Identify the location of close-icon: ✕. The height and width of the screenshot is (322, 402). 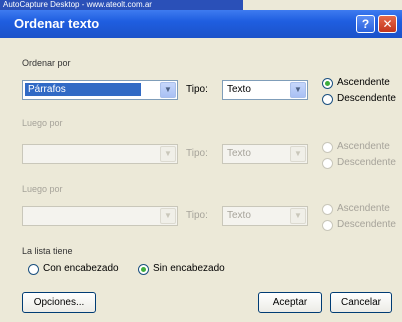
(387, 24).